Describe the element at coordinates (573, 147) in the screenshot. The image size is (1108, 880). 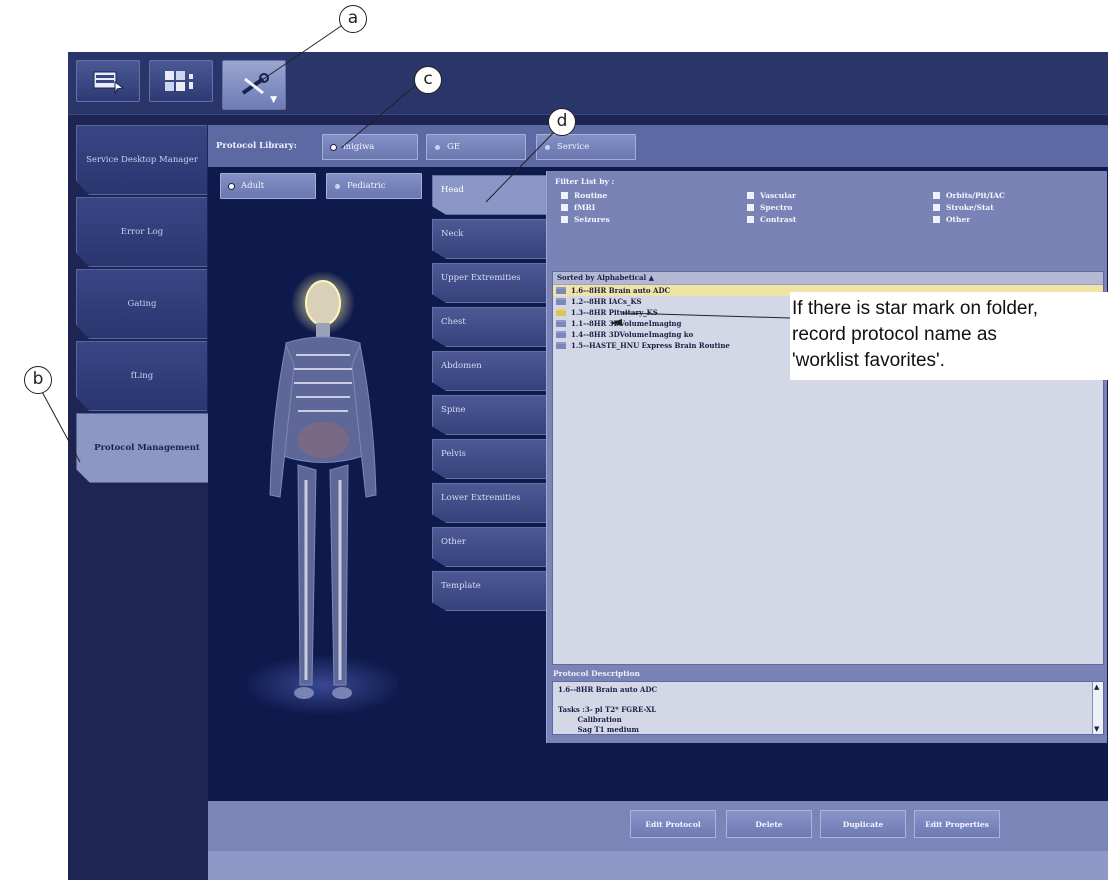
I see `library-option-label: Service` at that location.